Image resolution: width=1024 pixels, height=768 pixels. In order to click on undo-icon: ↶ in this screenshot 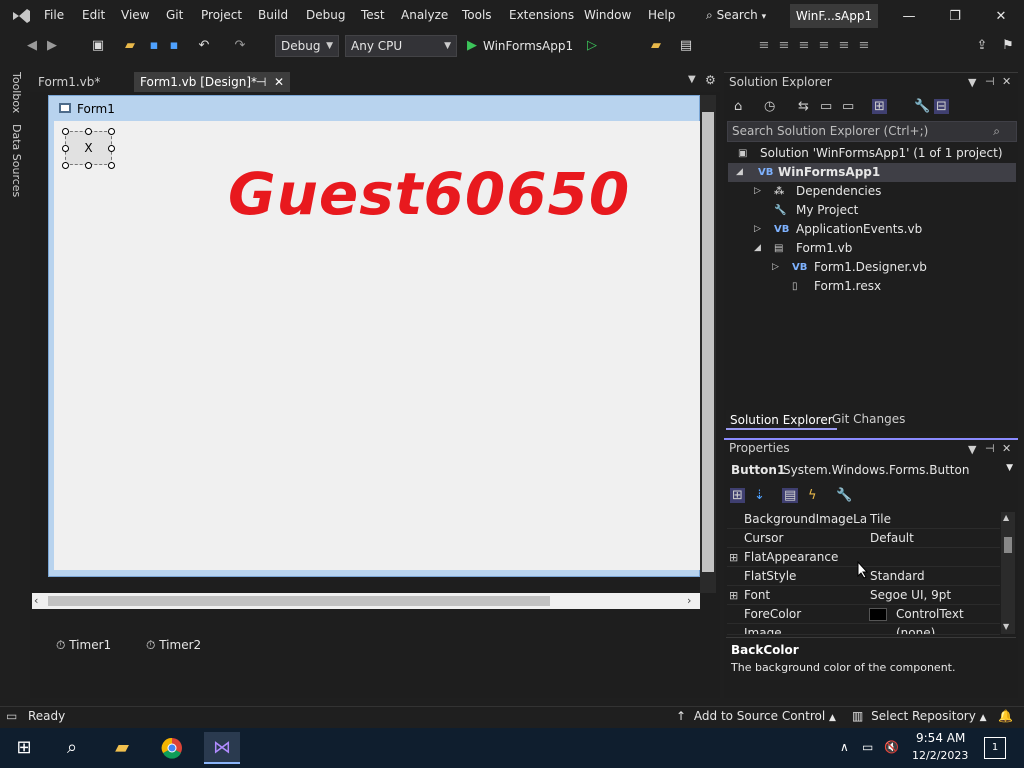, I will do `click(204, 46)`.